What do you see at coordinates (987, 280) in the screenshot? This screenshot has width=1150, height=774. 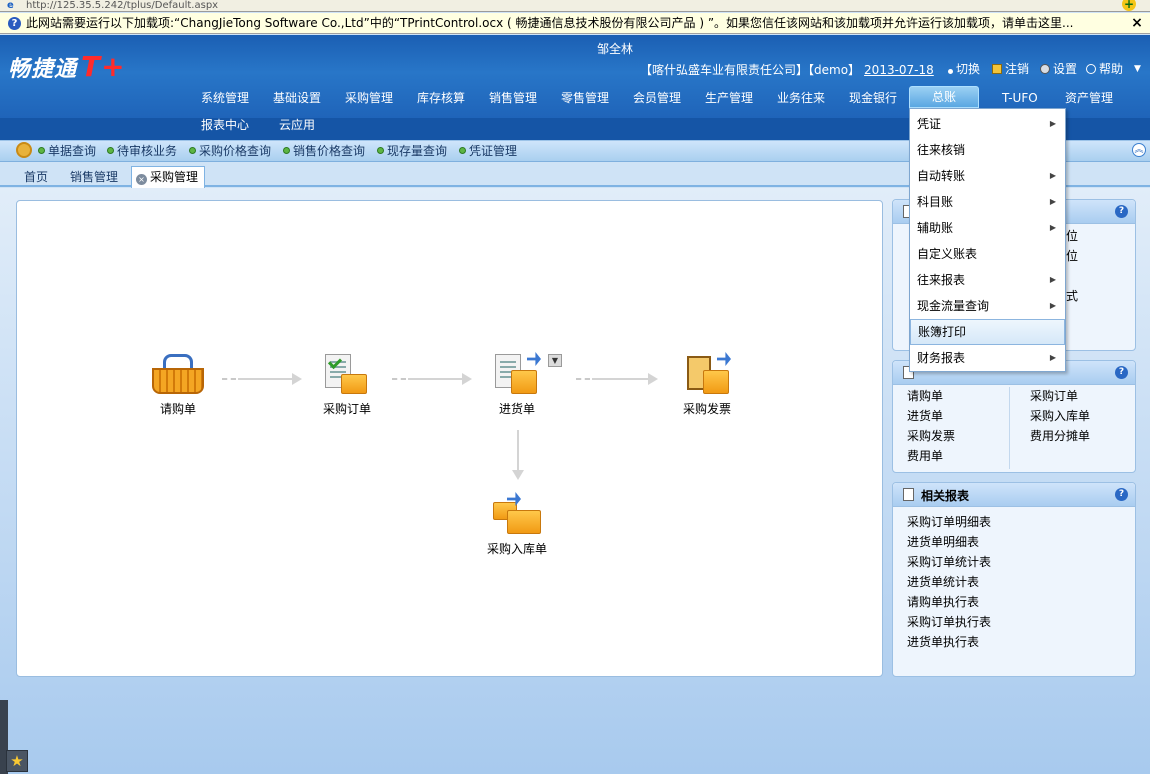 I see `menu-item-ar-ap-report: 往来报表 ▶` at bounding box center [987, 280].